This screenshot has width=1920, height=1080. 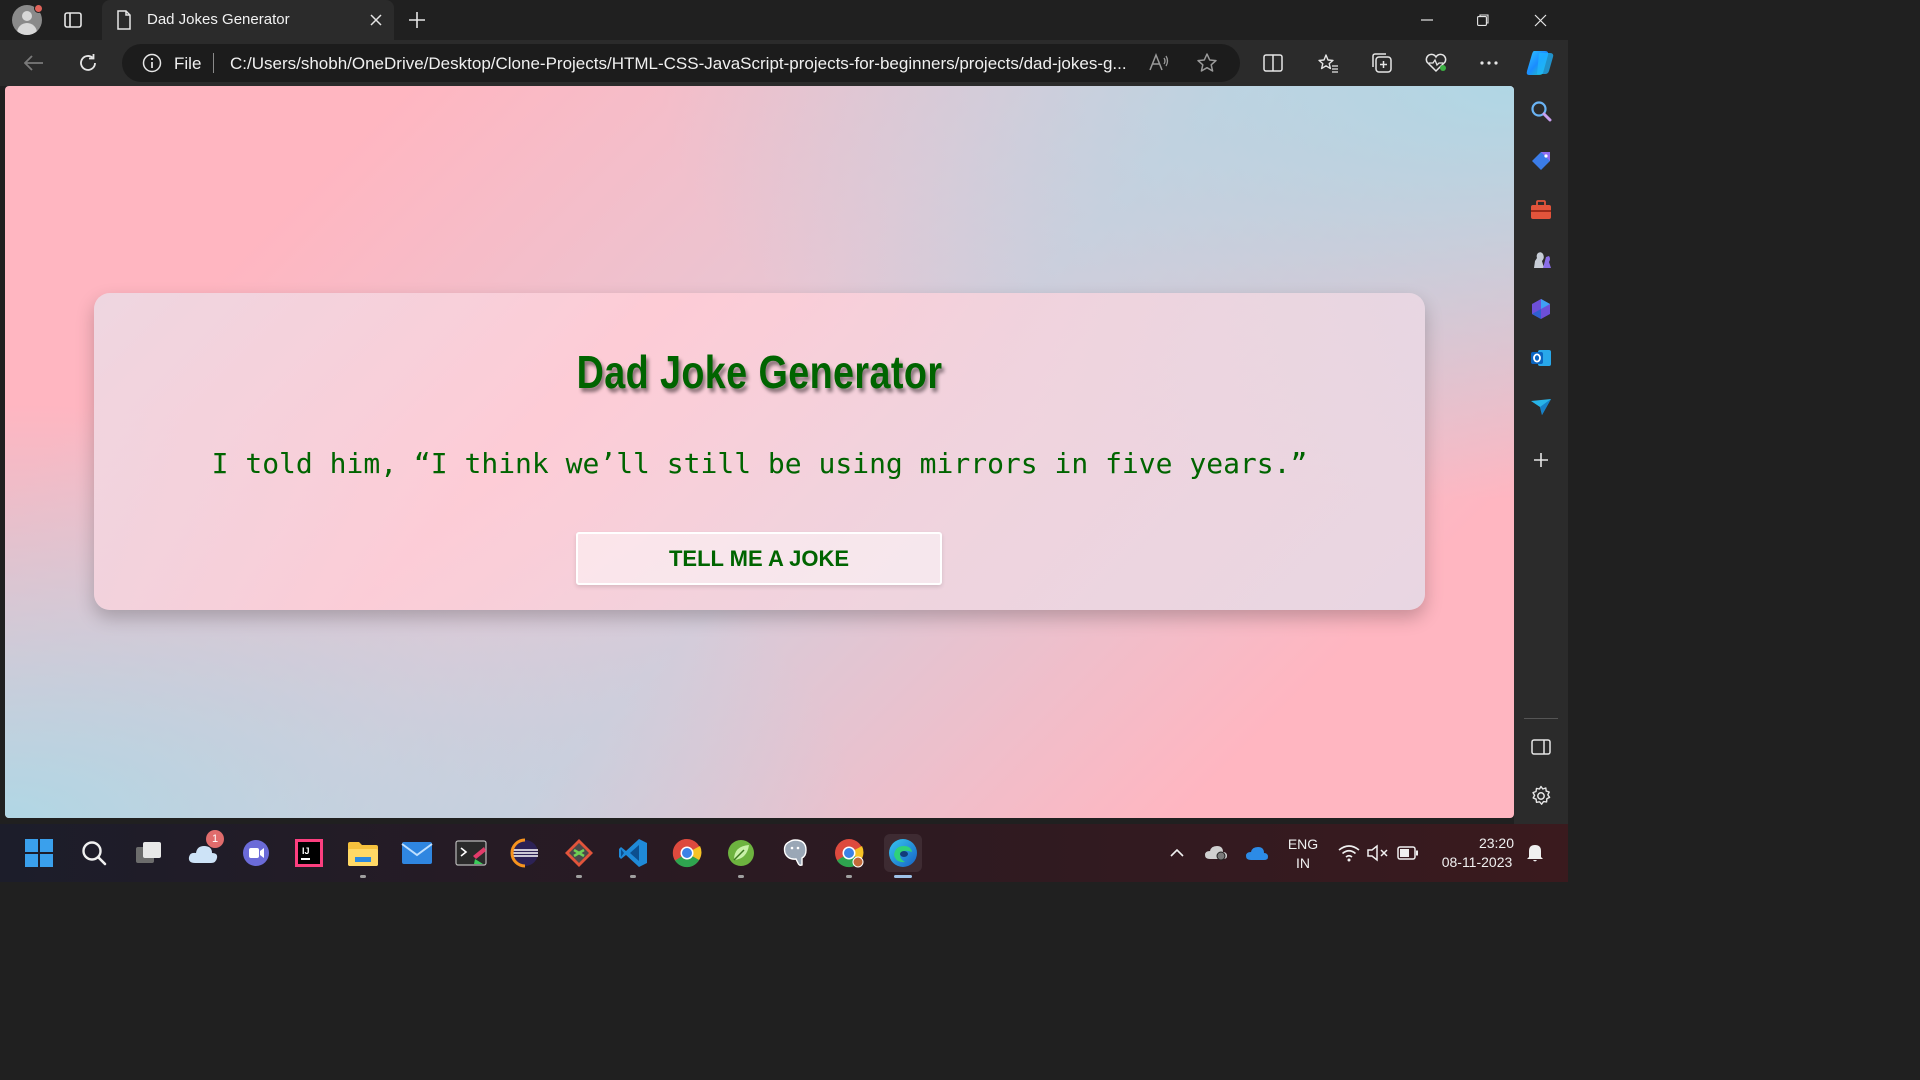 I want to click on eclipse-icon, so click(x=525, y=853).